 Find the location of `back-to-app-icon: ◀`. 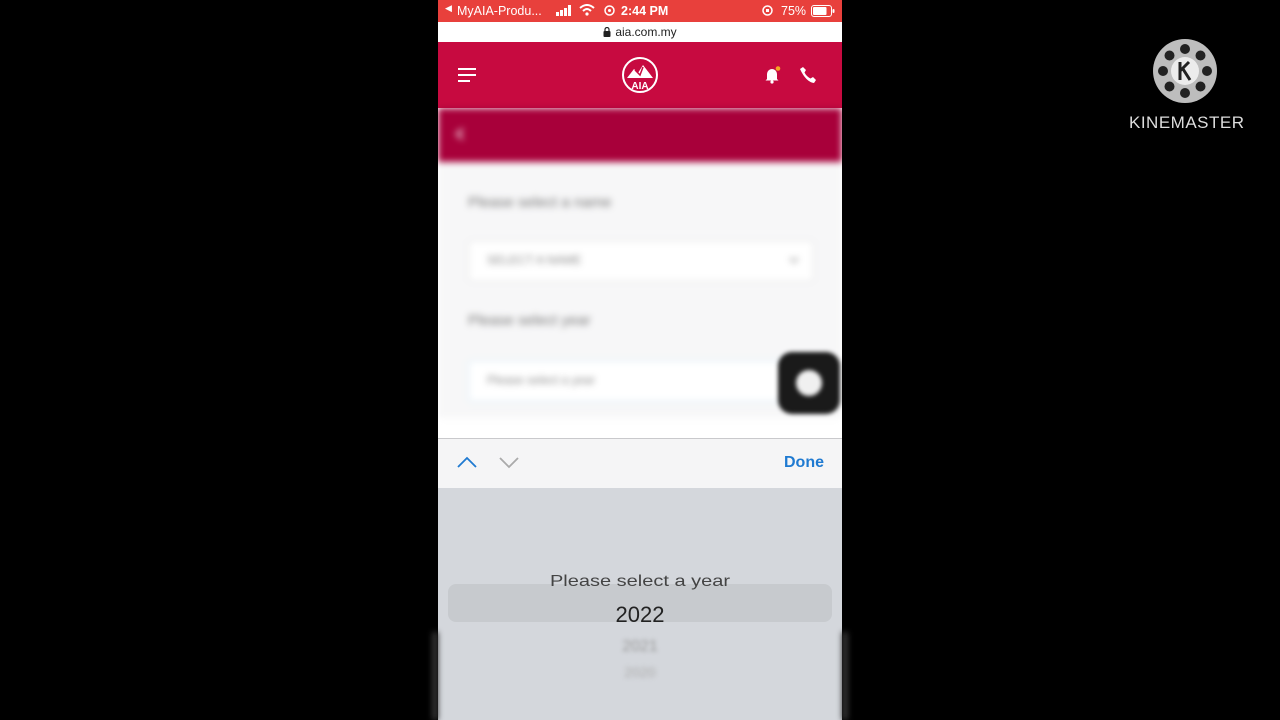

back-to-app-icon: ◀ is located at coordinates (448, 8).